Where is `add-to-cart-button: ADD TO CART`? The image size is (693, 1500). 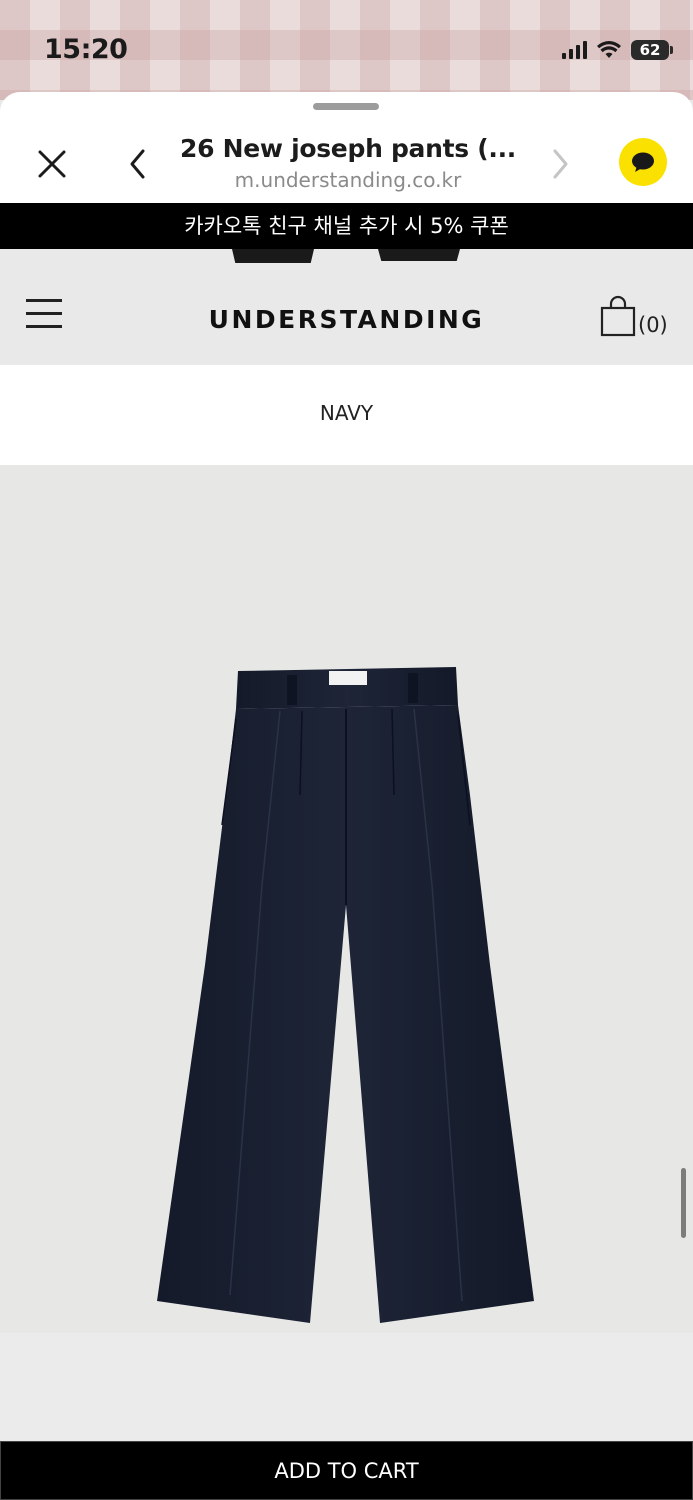 add-to-cart-button: ADD TO CART is located at coordinates (346, 1470).